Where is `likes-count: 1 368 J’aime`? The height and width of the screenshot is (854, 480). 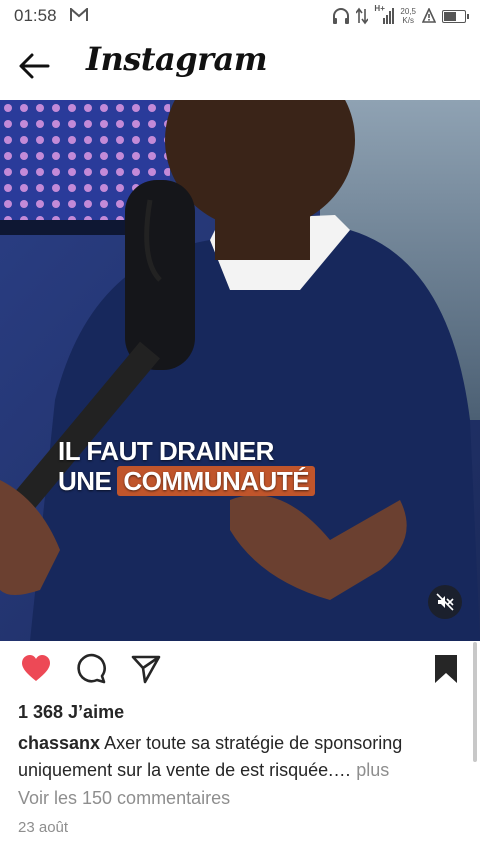
likes-count: 1 368 J’aime is located at coordinates (71, 712).